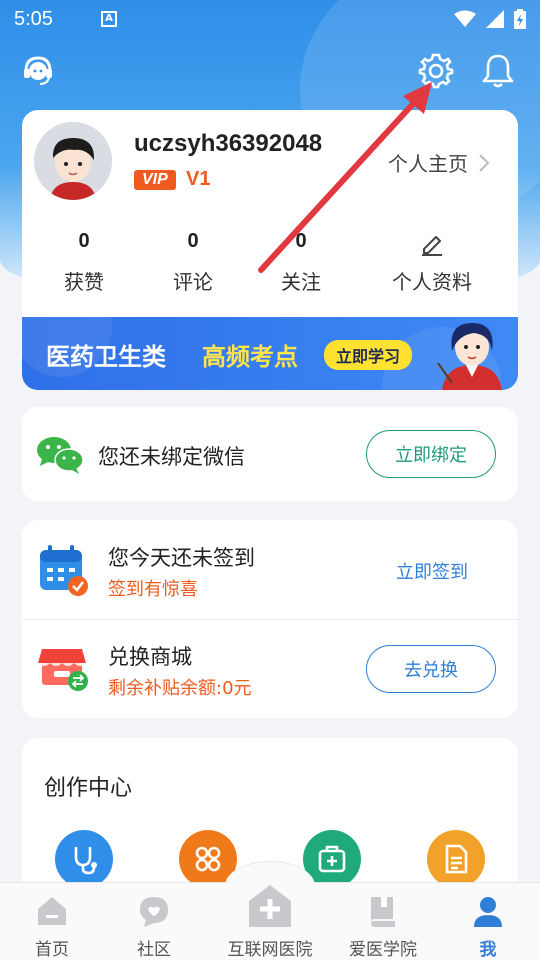 The image size is (540, 960). Describe the element at coordinates (270, 70) in the screenshot. I see `top-bar` at that location.